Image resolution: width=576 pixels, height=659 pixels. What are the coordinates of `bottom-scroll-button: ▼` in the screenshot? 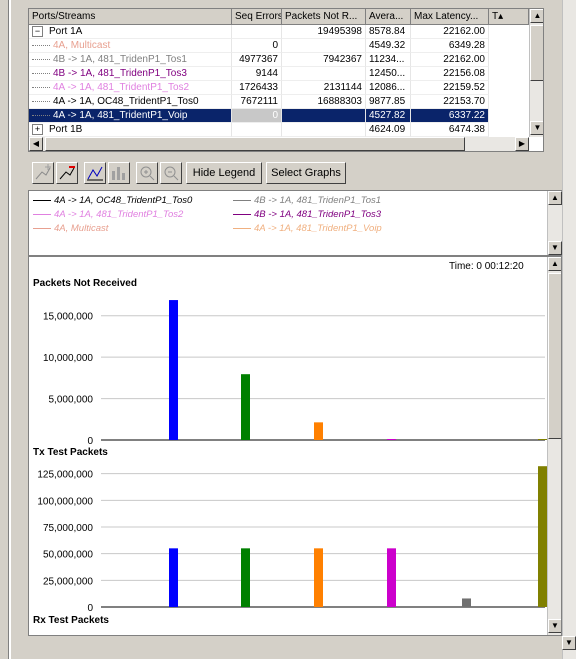 It's located at (569, 643).